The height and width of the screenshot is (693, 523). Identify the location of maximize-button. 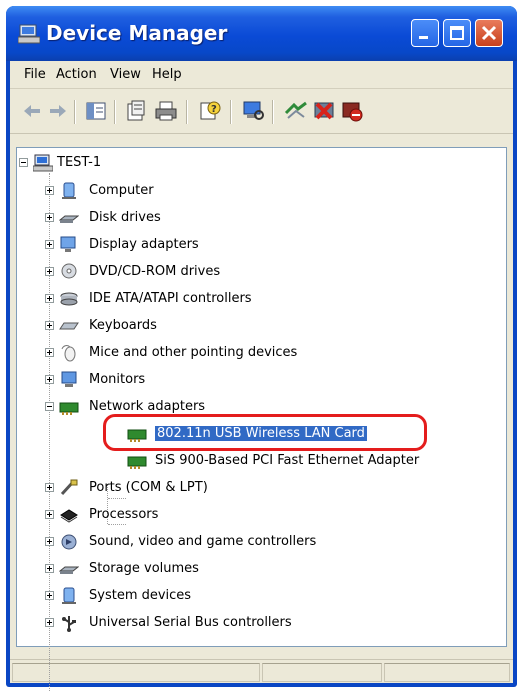
(457, 33).